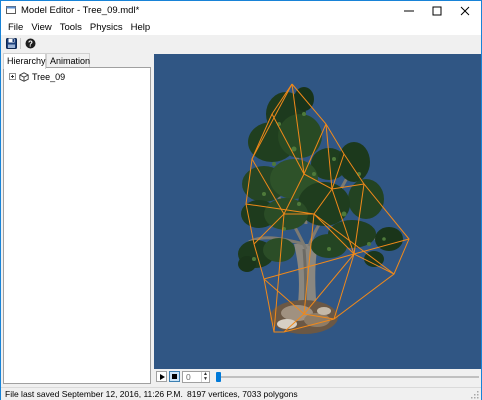  Describe the element at coordinates (141, 27) in the screenshot. I see `menu-help: Help` at that location.